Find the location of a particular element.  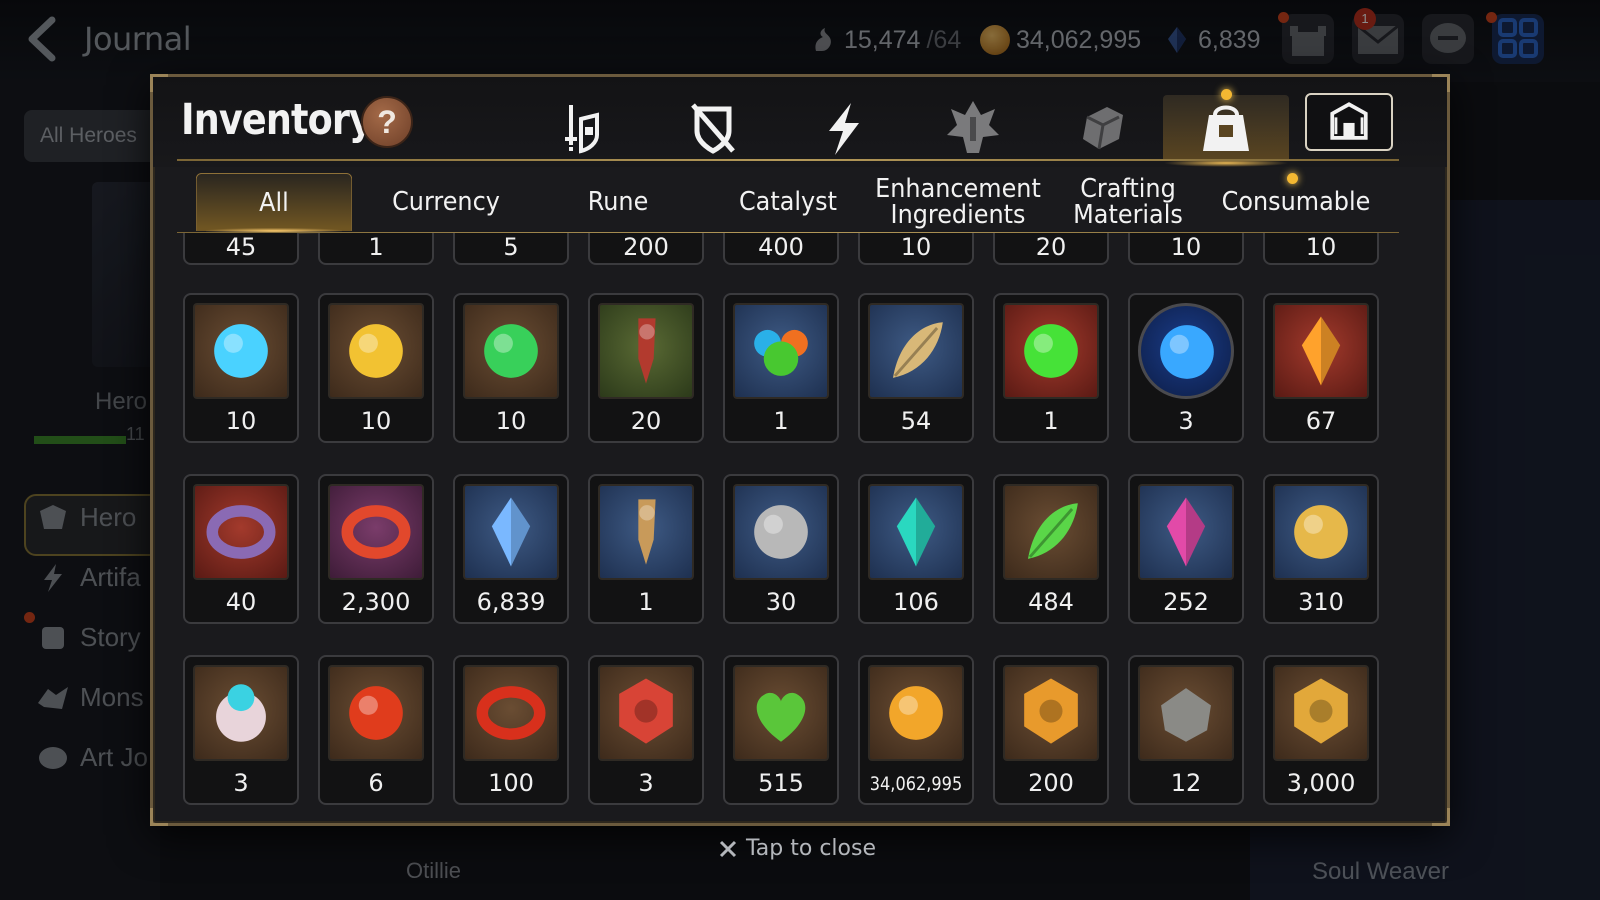

inventory-slot: 6,839 is located at coordinates (511, 549).